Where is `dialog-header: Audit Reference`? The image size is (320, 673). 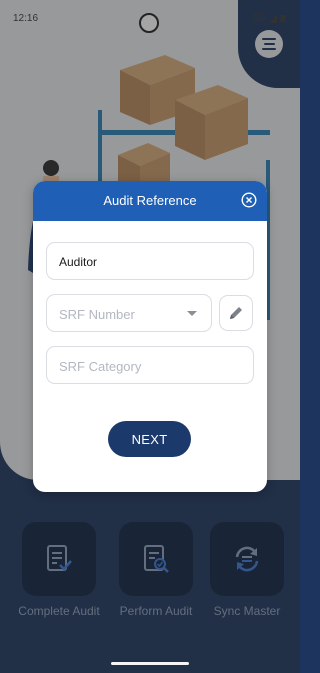 dialog-header: Audit Reference is located at coordinates (150, 201).